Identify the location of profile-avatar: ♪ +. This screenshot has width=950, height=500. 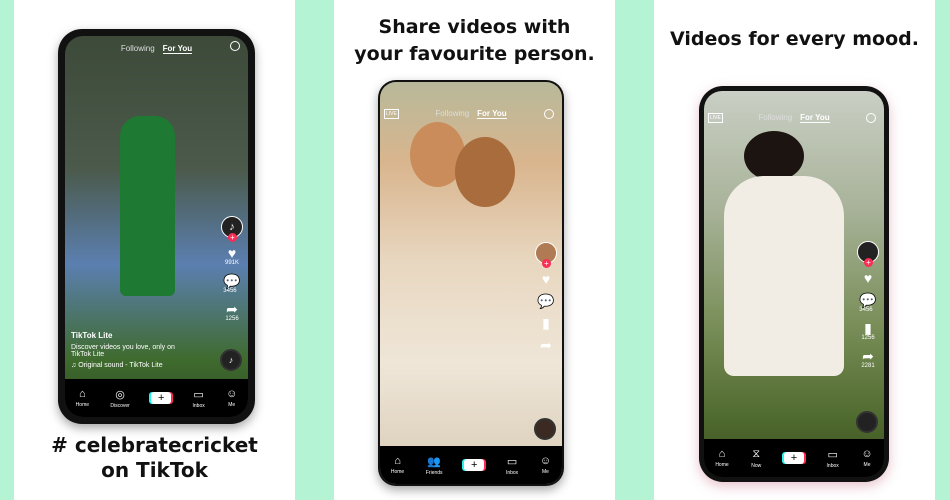
(232, 229).